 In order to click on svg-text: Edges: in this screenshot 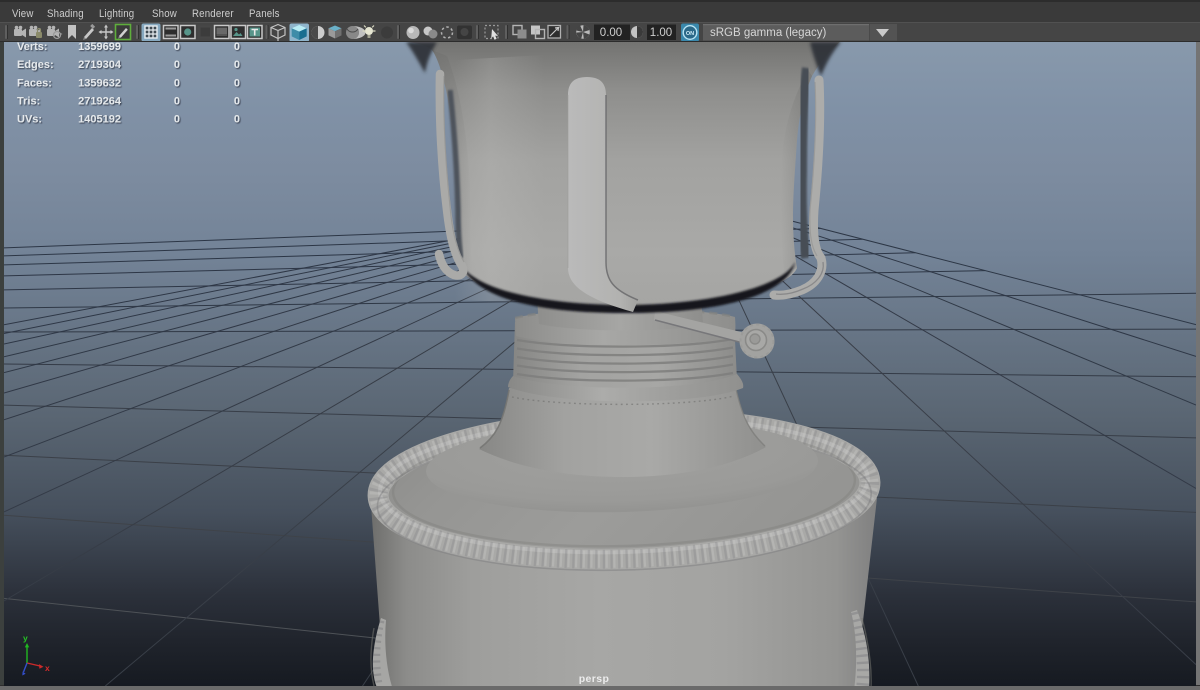, I will do `click(35, 65)`.